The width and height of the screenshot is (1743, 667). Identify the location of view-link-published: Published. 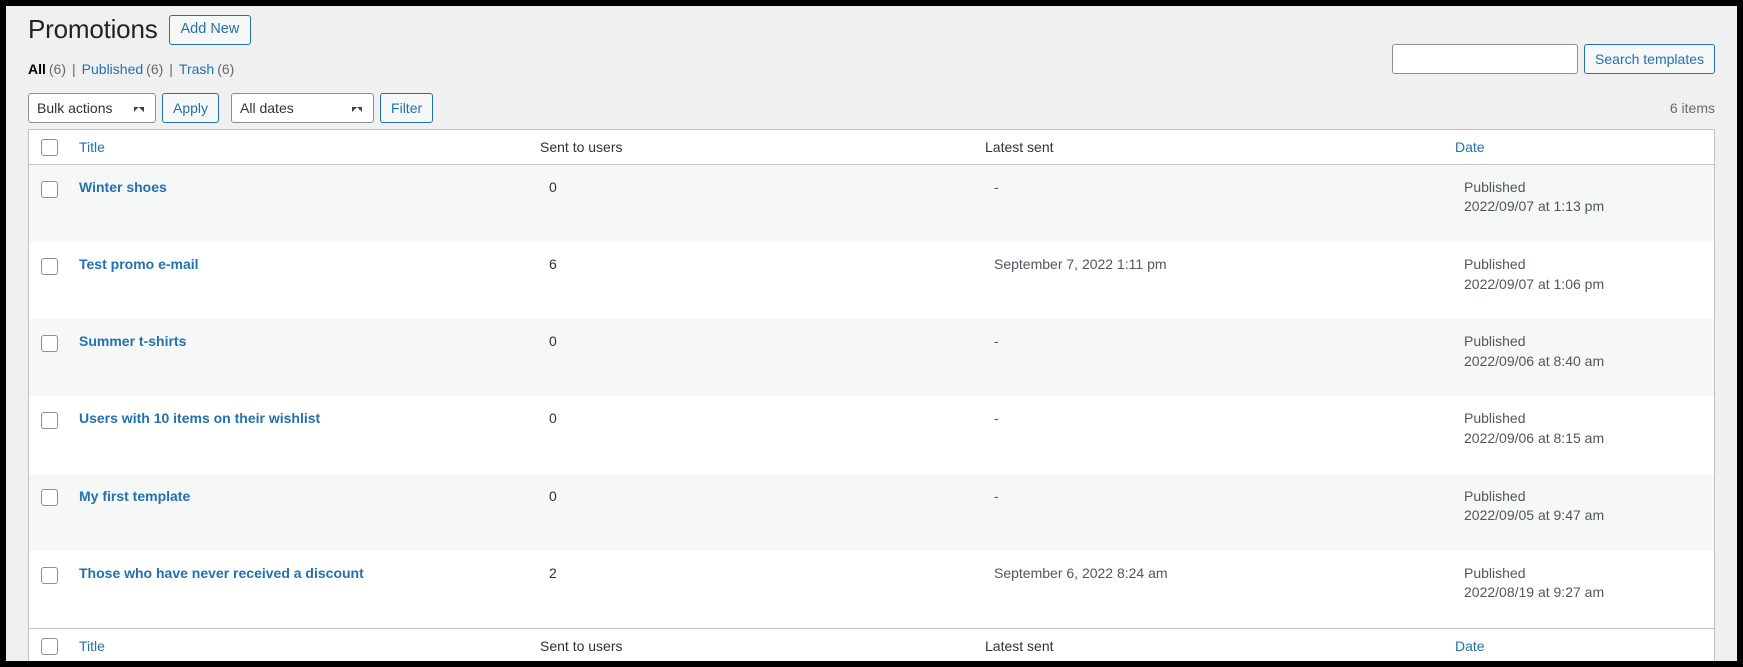
(113, 69).